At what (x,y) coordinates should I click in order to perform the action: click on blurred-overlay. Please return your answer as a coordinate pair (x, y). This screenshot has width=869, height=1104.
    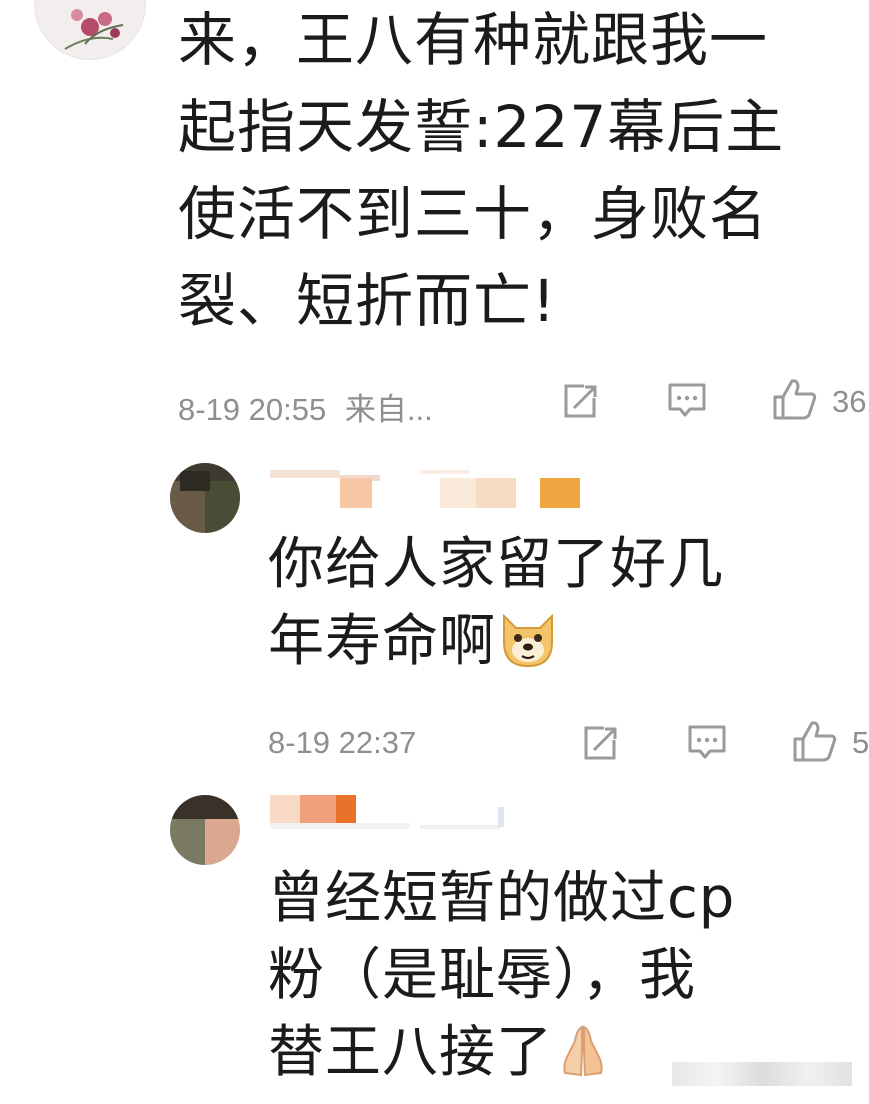
    Looking at the image, I should click on (762, 1074).